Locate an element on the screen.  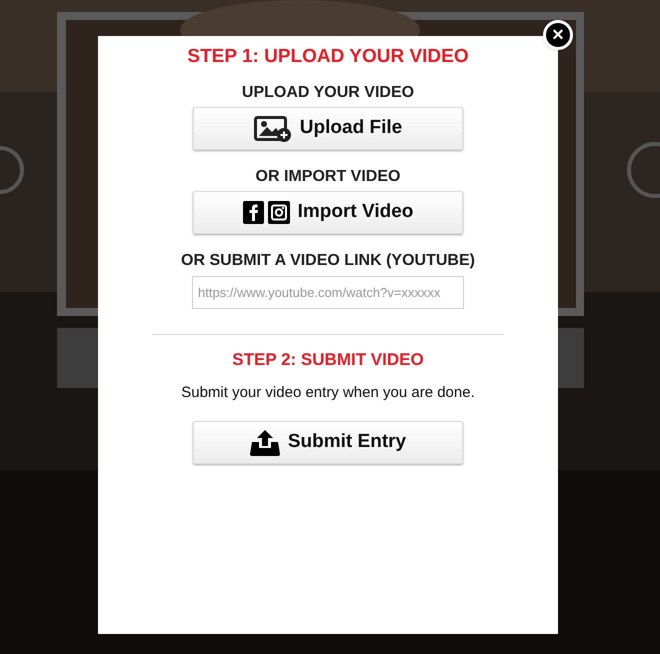
upload-icon is located at coordinates (265, 443).